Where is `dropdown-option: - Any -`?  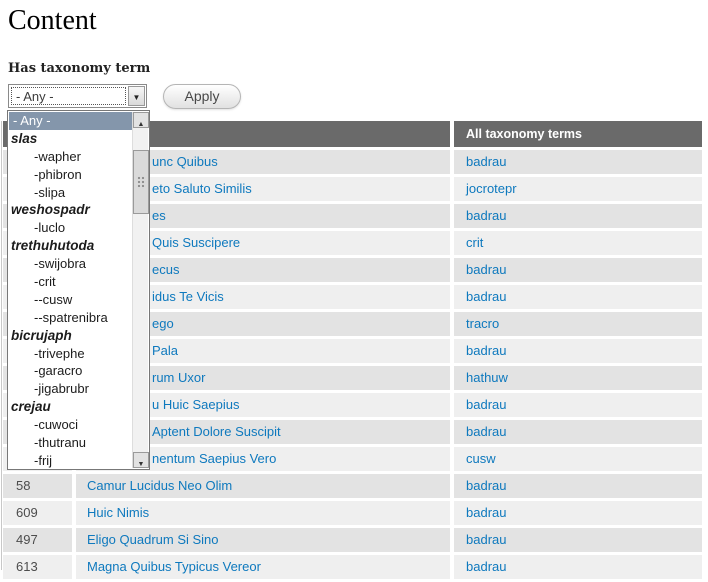
dropdown-option: - Any - is located at coordinates (70, 121).